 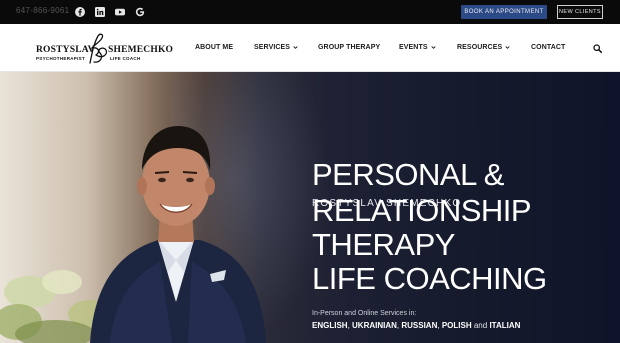 What do you see at coordinates (139, 11) in the screenshot?
I see `google-icon` at bounding box center [139, 11].